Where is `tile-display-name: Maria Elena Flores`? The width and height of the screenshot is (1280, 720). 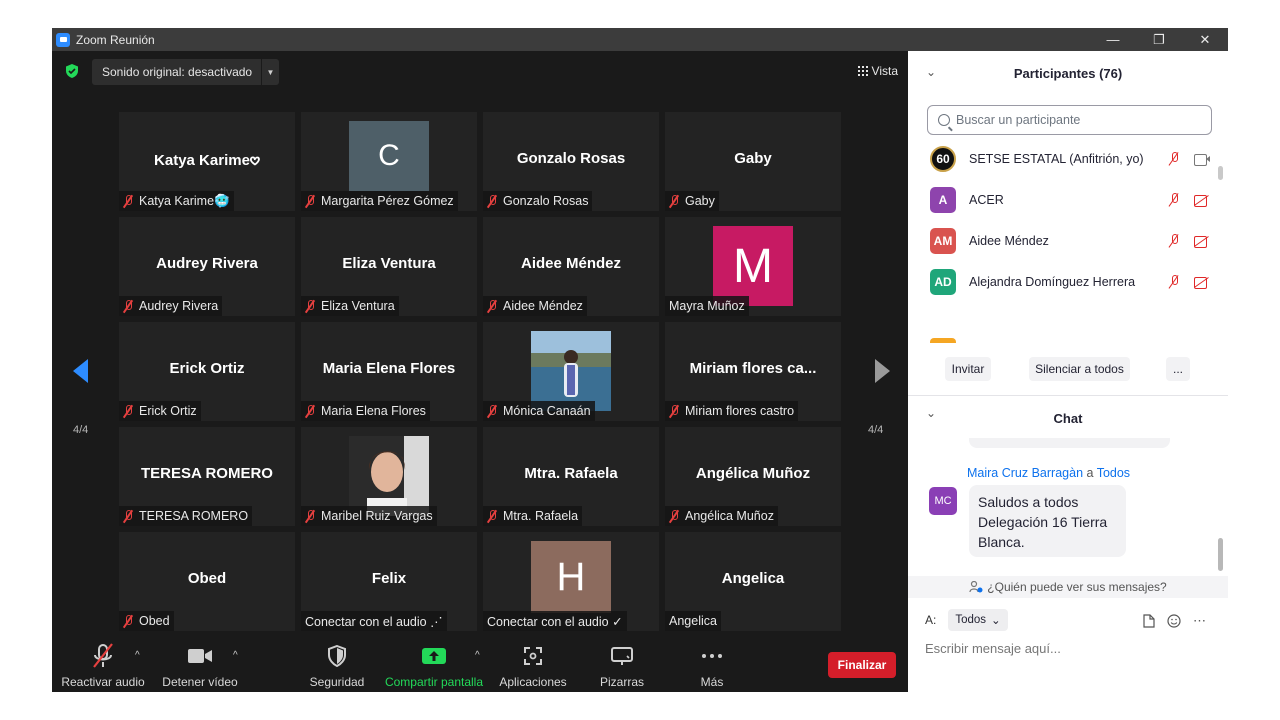 tile-display-name: Maria Elena Flores is located at coordinates (389, 368).